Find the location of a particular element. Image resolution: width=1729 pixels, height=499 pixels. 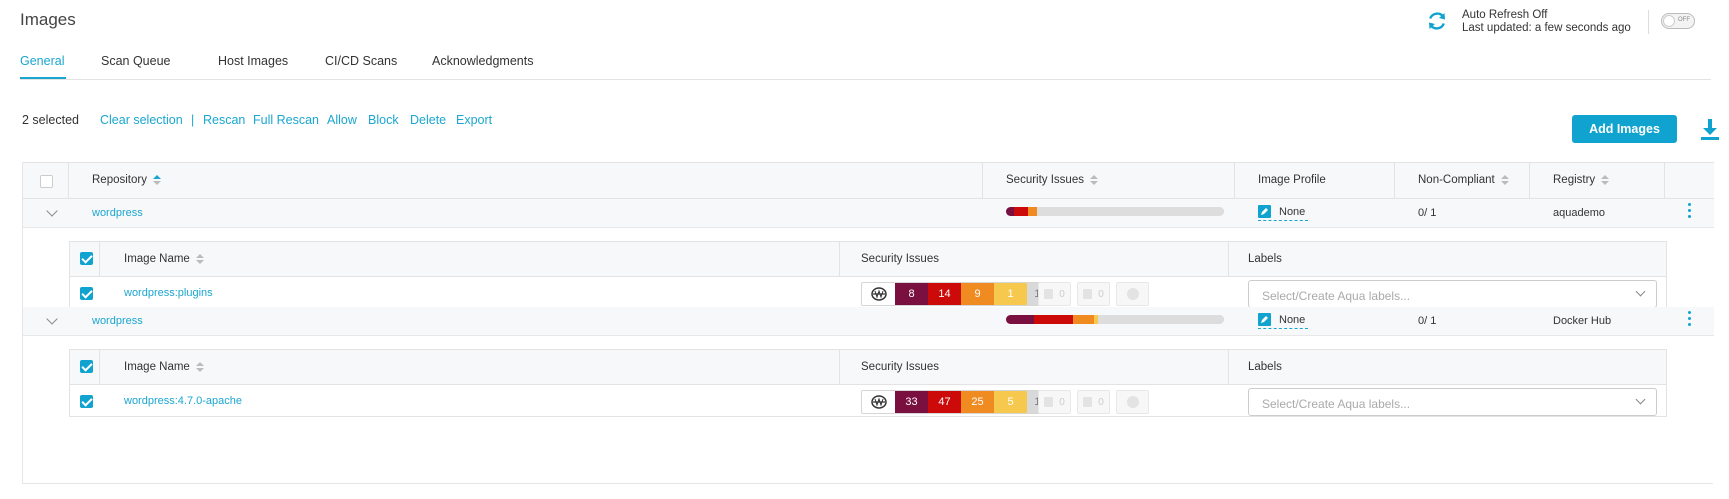

auto-refresh-toggle: OFF is located at coordinates (1678, 21).